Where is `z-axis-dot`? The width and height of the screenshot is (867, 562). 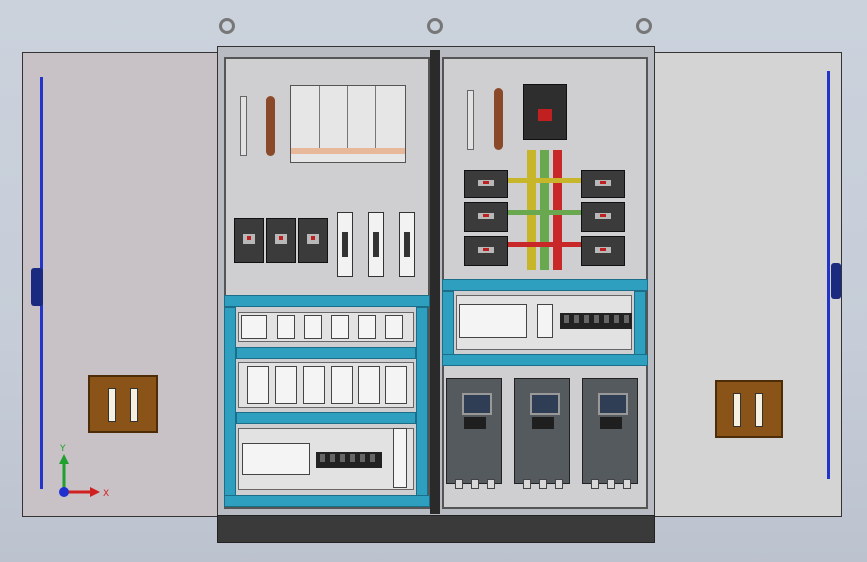 z-axis-dot is located at coordinates (64, 492).